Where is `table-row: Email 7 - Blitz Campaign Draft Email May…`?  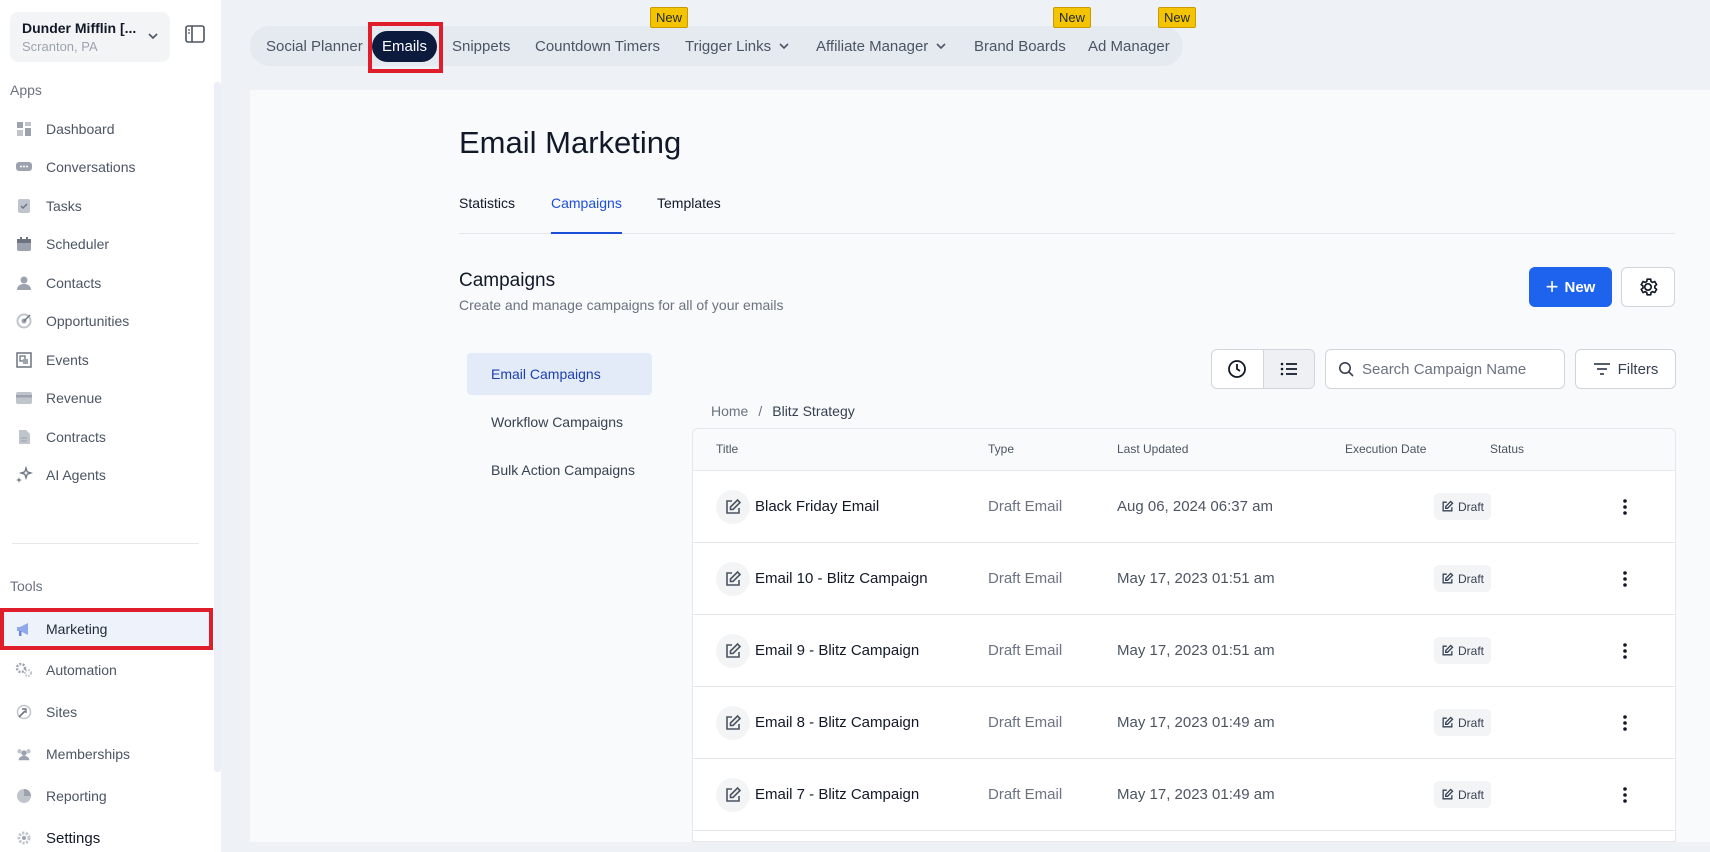
table-row: Email 7 - Blitz Campaign Draft Email May… is located at coordinates (1184, 795).